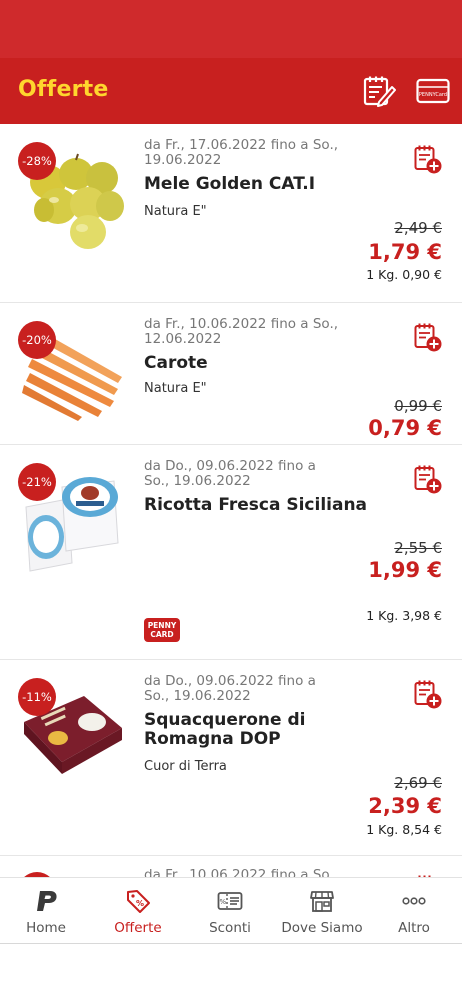 The width and height of the screenshot is (462, 1000). What do you see at coordinates (404, 829) in the screenshot?
I see `unit-price: 1 Kg. 8,54 €` at bounding box center [404, 829].